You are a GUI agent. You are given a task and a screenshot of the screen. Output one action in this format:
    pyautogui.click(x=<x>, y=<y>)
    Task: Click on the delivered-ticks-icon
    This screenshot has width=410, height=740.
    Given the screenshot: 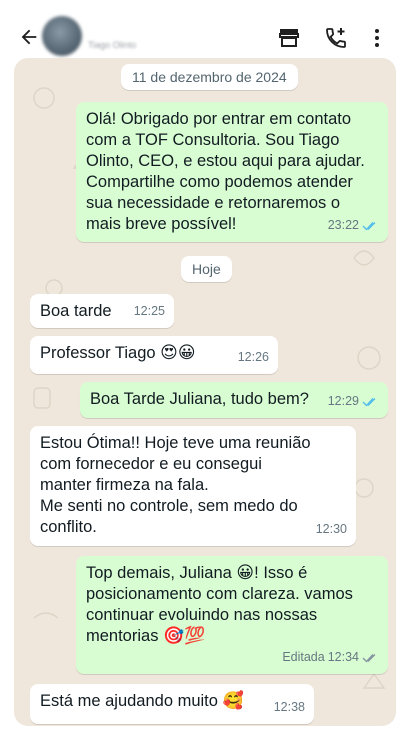 What is the action you would take?
    pyautogui.click(x=369, y=658)
    